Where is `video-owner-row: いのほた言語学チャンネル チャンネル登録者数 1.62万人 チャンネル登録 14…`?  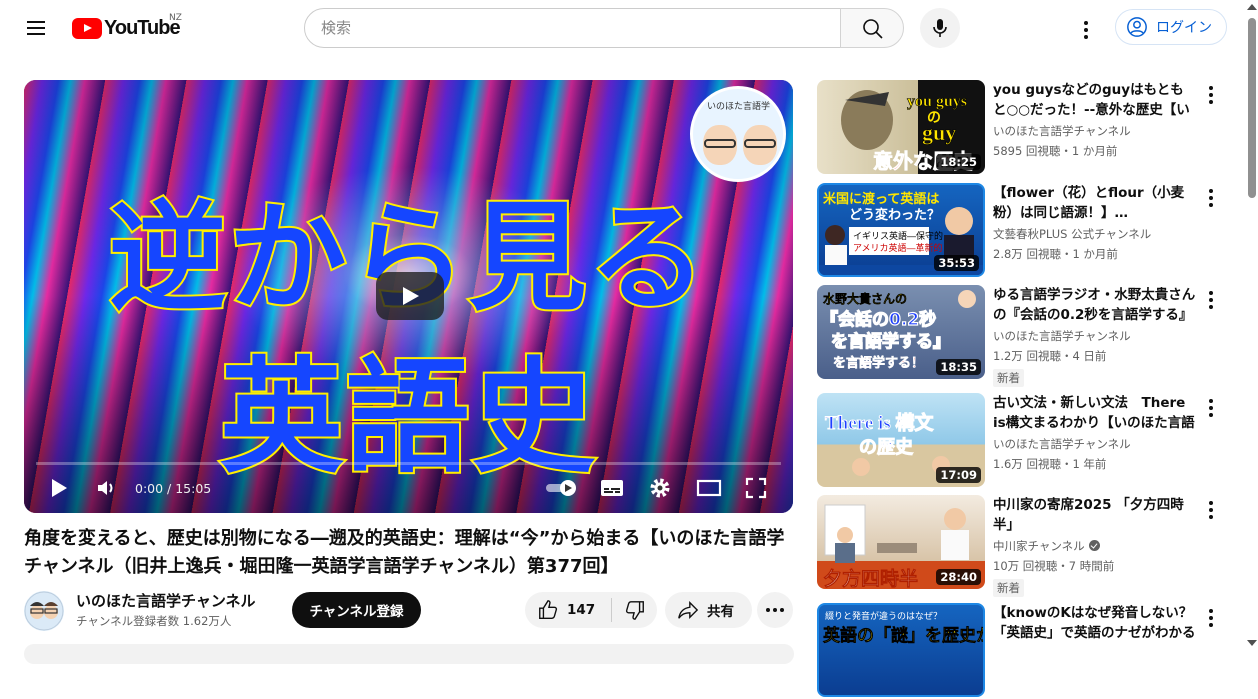
video-owner-row: いのほた言語学チャンネル チャンネル登録者数 1.62万人 チャンネル登録 14… is located at coordinates (409, 610).